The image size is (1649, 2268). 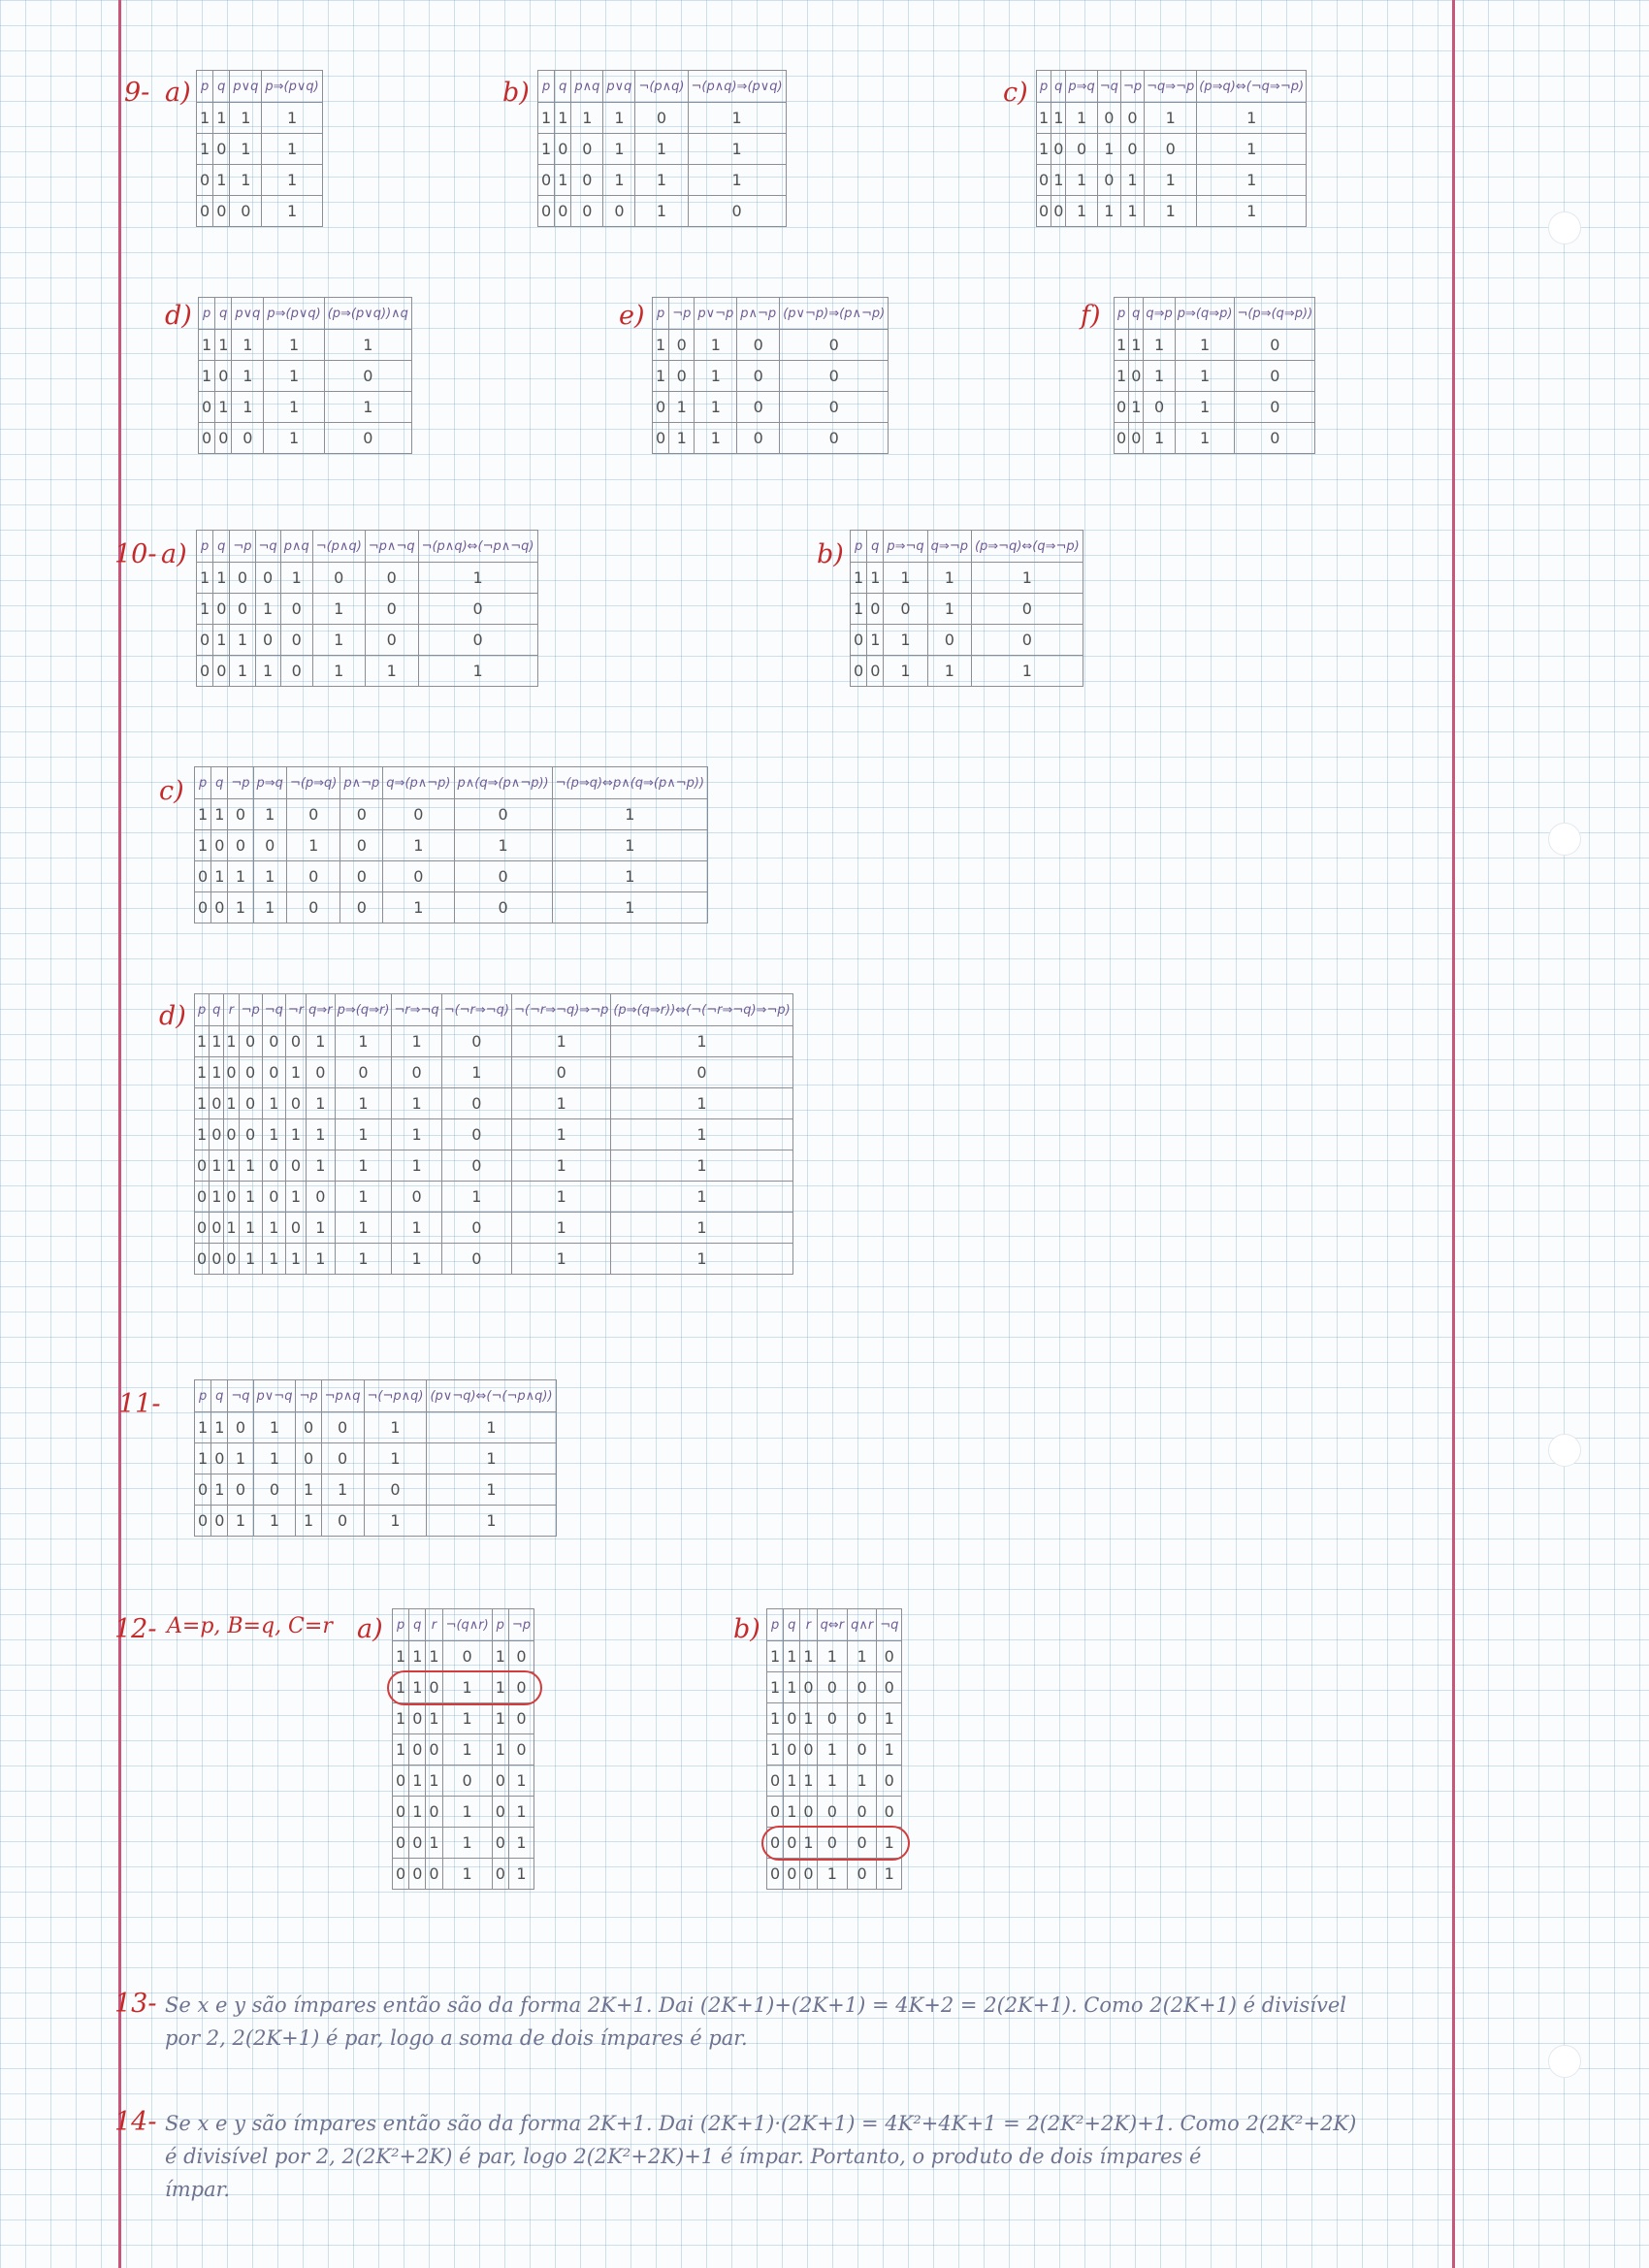 What do you see at coordinates (834, 1781) in the screenshot?
I see `table-row: 011110` at bounding box center [834, 1781].